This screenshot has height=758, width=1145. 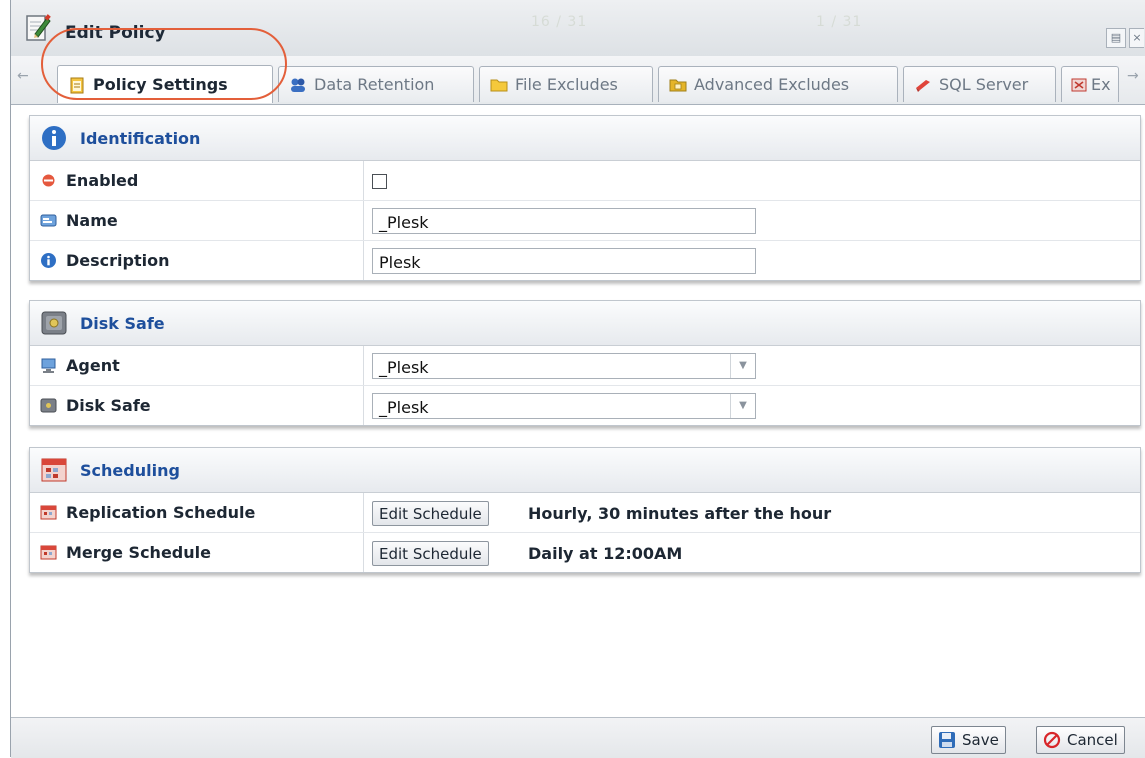 I want to click on edit-replication-schedule-button: Edit Schedule, so click(x=430, y=513).